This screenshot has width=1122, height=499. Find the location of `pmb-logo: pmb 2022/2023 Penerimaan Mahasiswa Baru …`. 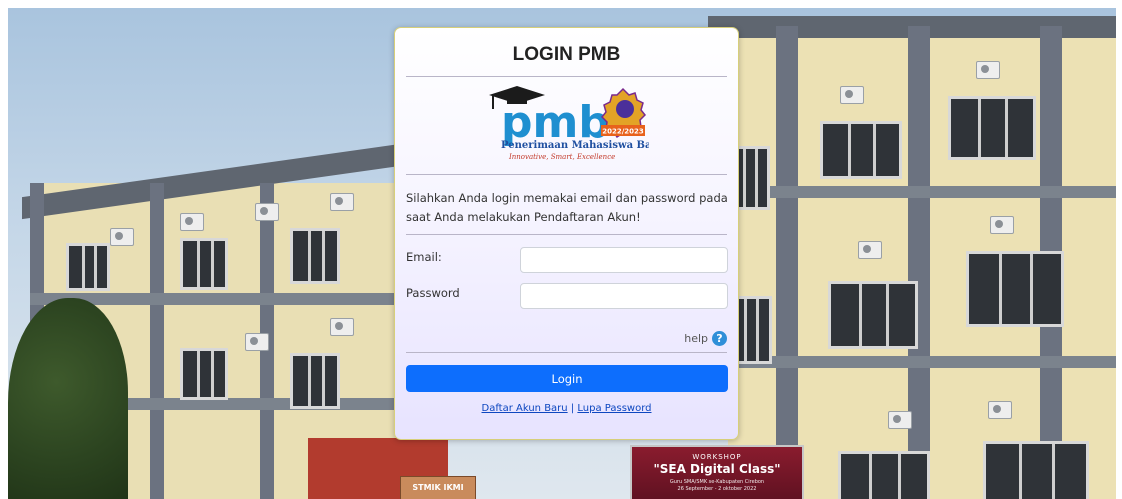

pmb-logo: pmb 2022/2023 Penerimaan Mahasiswa Baru … is located at coordinates (569, 123).